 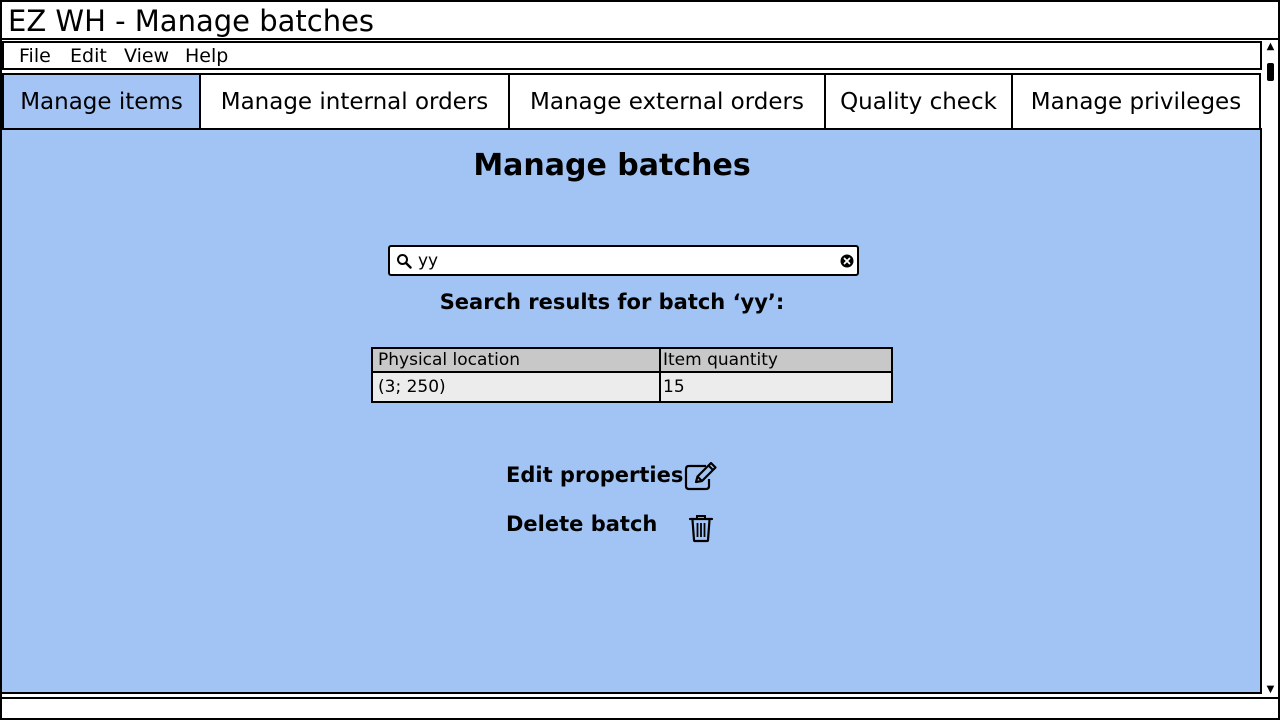 I want to click on tab-manage-privileges: Manage privileges, so click(x=1136, y=101).